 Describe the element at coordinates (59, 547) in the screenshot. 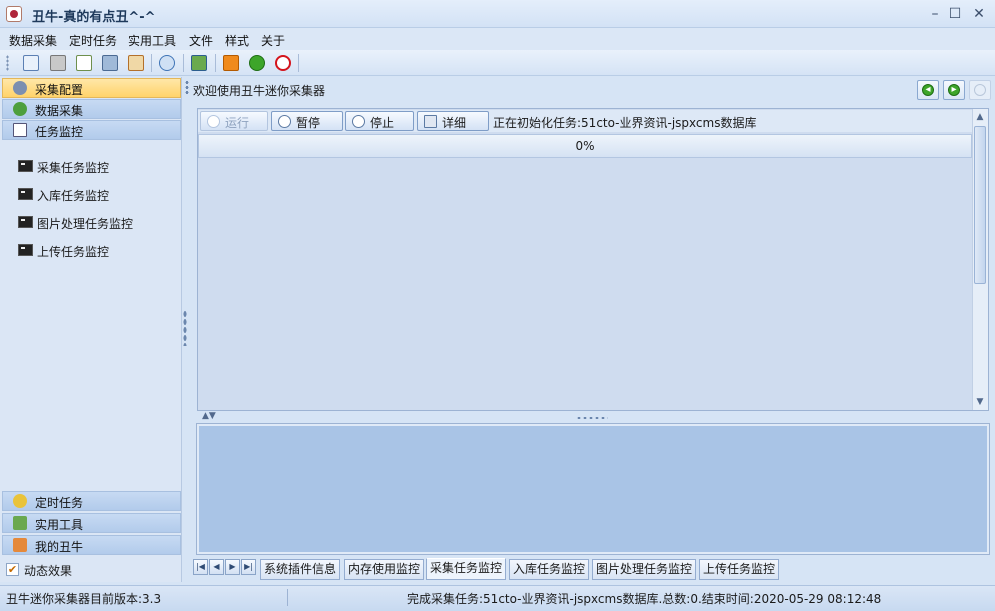

I see `sidebar-group-label: 我的丑牛` at that location.